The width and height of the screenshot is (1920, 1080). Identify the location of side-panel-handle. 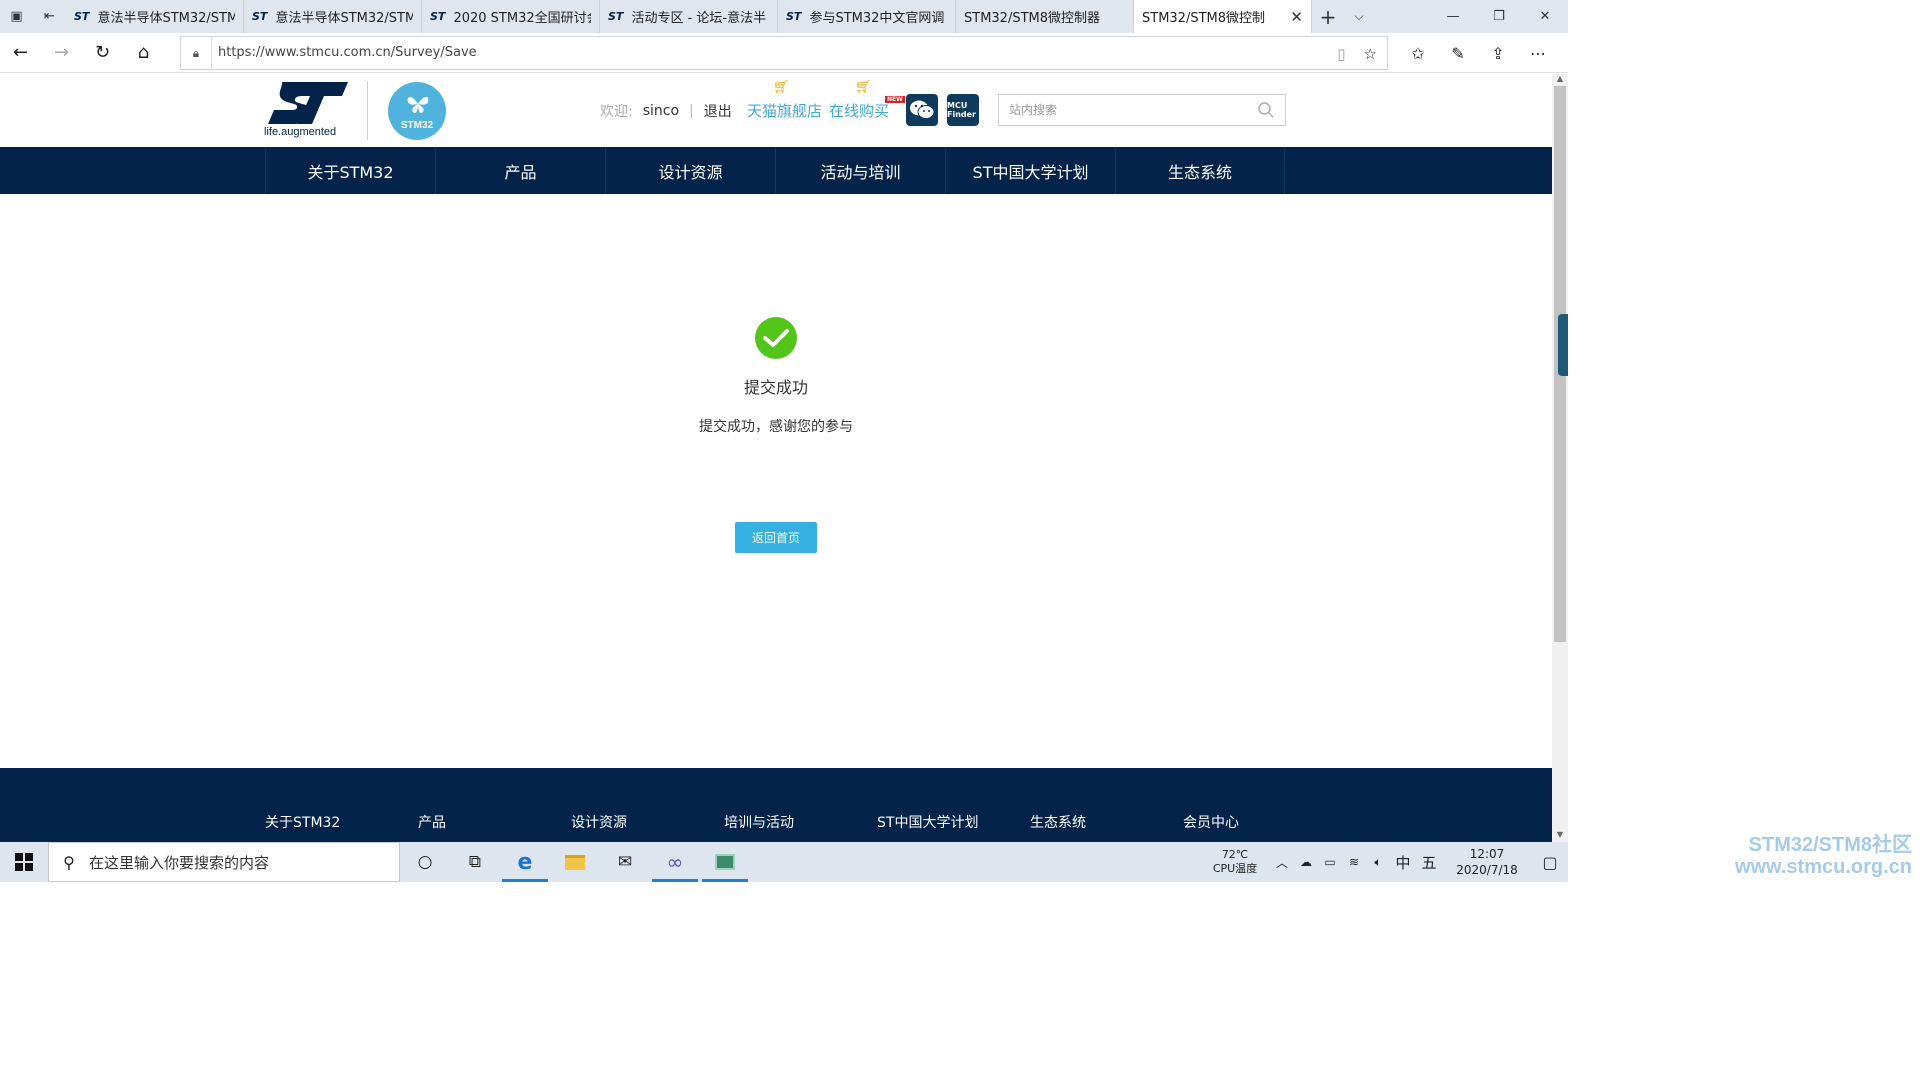
(1563, 345).